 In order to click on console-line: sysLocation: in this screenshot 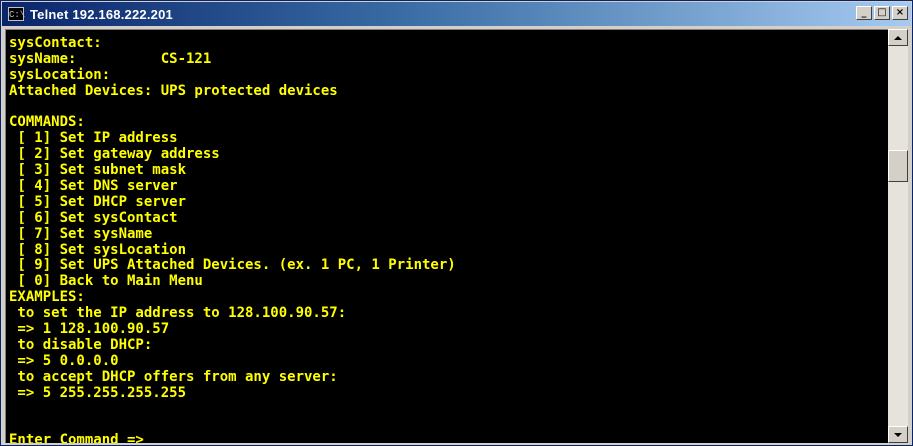, I will do `click(60, 74)`.